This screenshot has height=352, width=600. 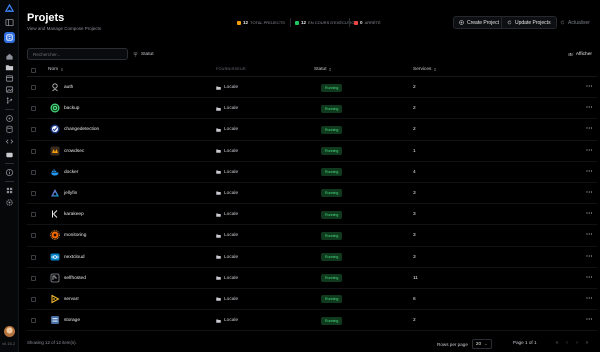 What do you see at coordinates (55, 151) in the screenshot?
I see `crowdsec-icon` at bounding box center [55, 151].